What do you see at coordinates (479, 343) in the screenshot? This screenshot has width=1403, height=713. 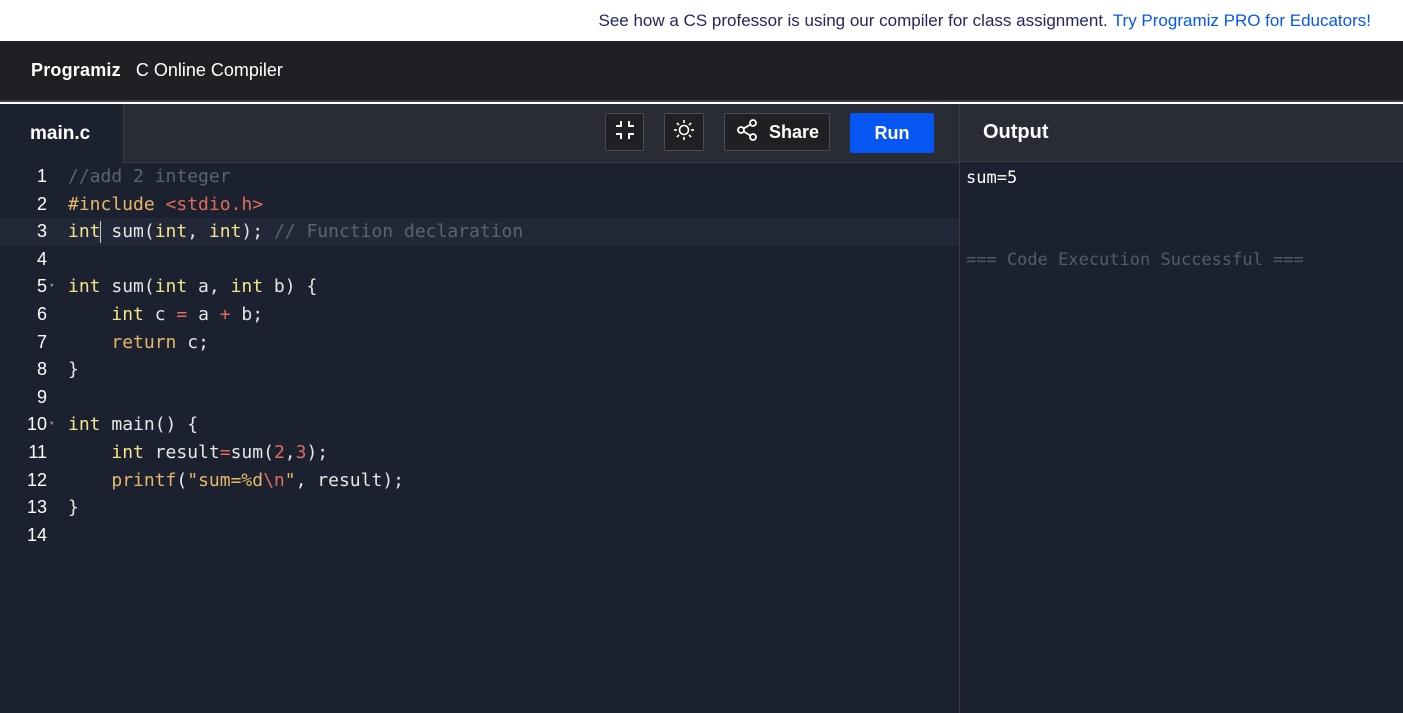 I see `code-line: 7 return c;` at bounding box center [479, 343].